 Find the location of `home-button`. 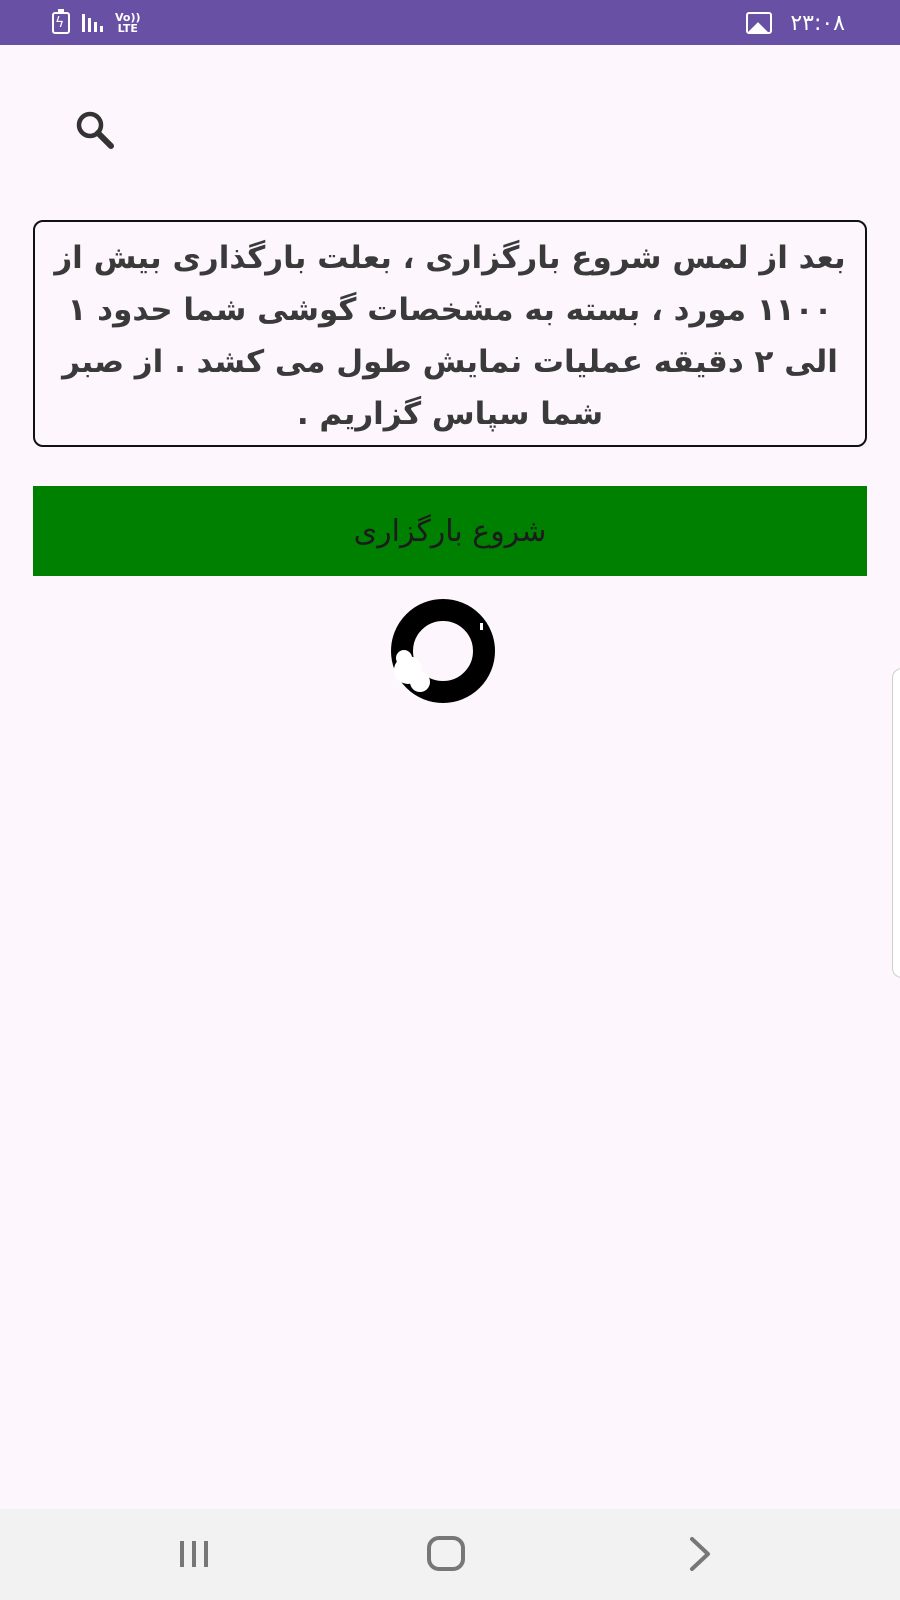

home-button is located at coordinates (446, 1554).